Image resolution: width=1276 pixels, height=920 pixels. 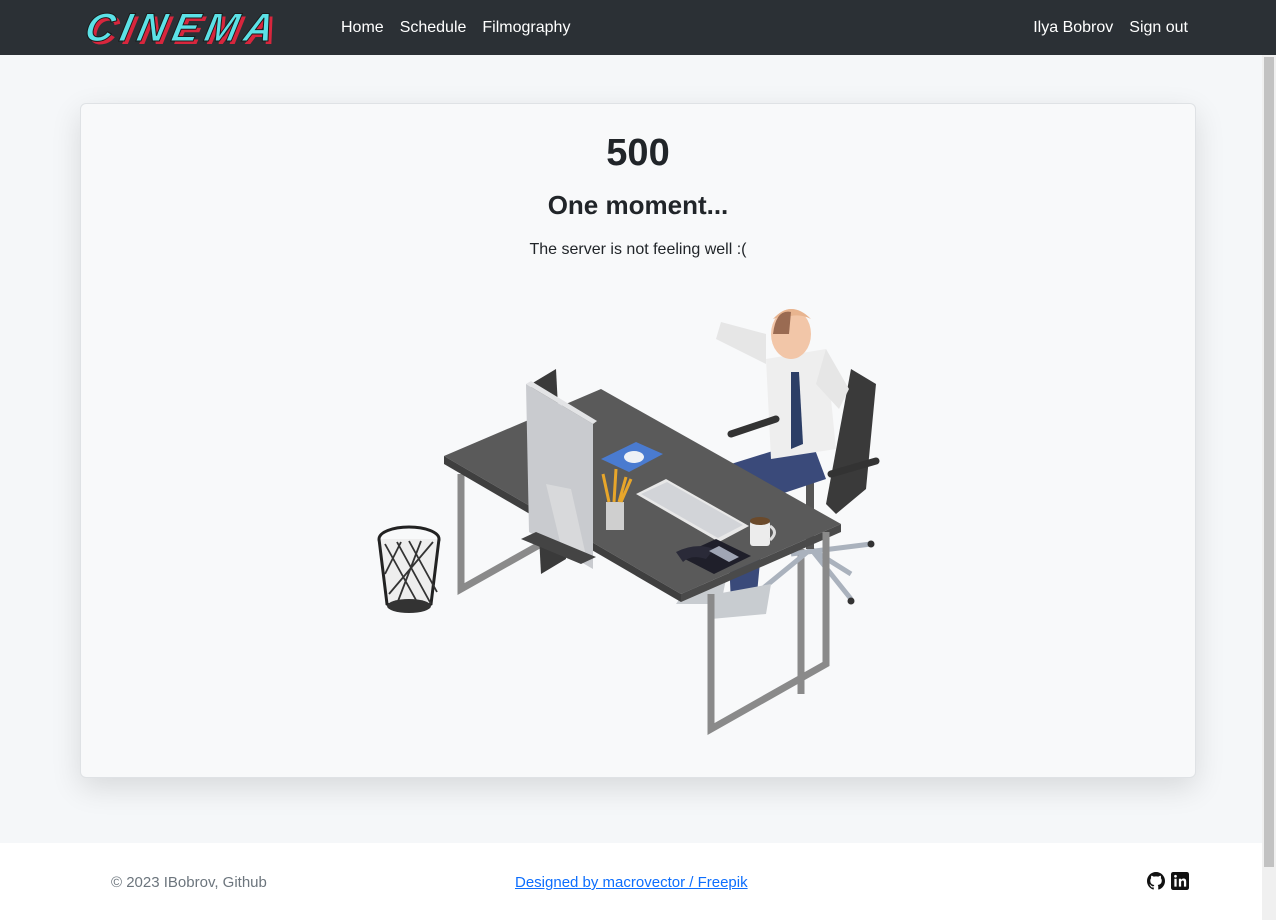 What do you see at coordinates (1168, 881) in the screenshot?
I see `social-links` at bounding box center [1168, 881].